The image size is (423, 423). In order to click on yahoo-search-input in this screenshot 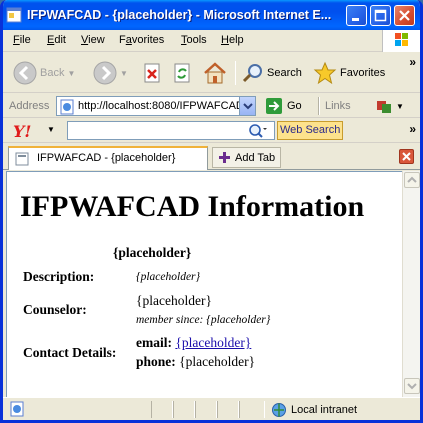, I will do `click(171, 130)`.